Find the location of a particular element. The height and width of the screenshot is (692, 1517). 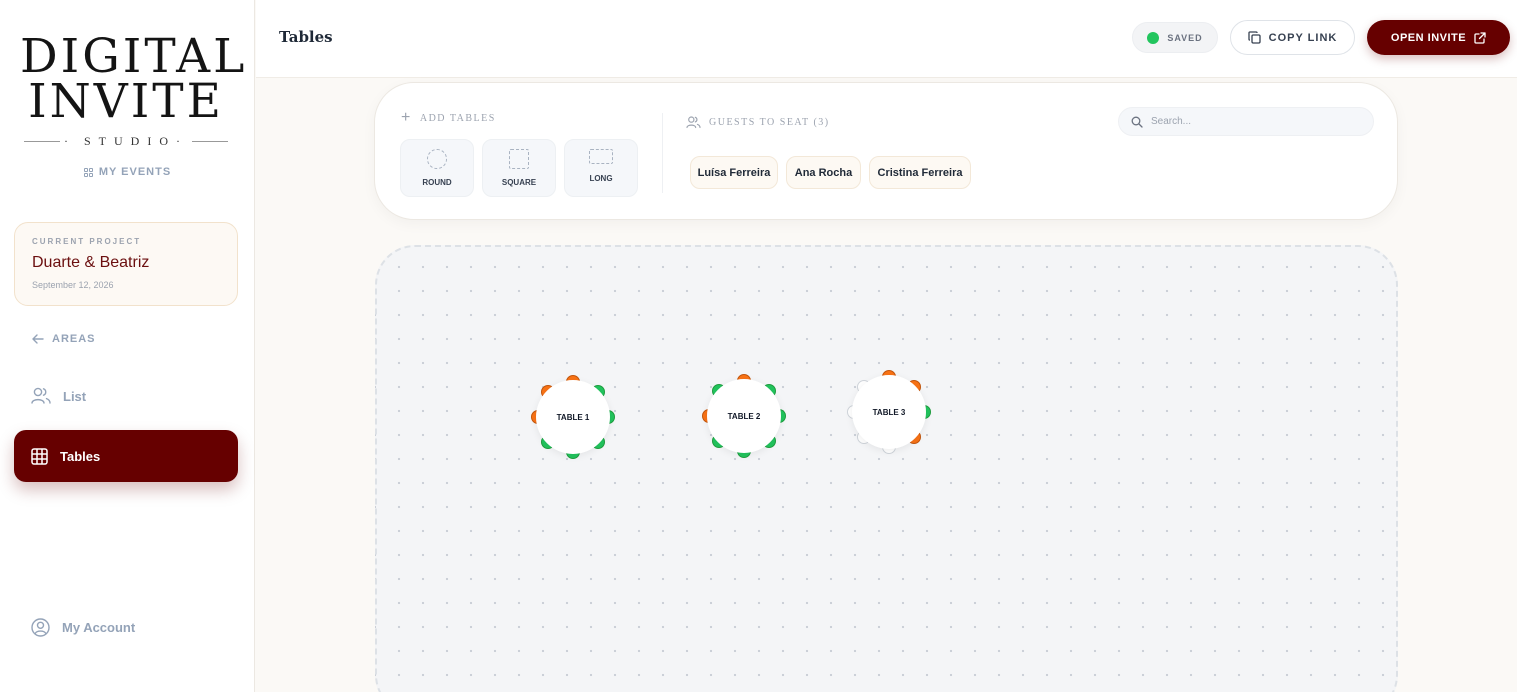

account-label: My Account is located at coordinates (99, 627).